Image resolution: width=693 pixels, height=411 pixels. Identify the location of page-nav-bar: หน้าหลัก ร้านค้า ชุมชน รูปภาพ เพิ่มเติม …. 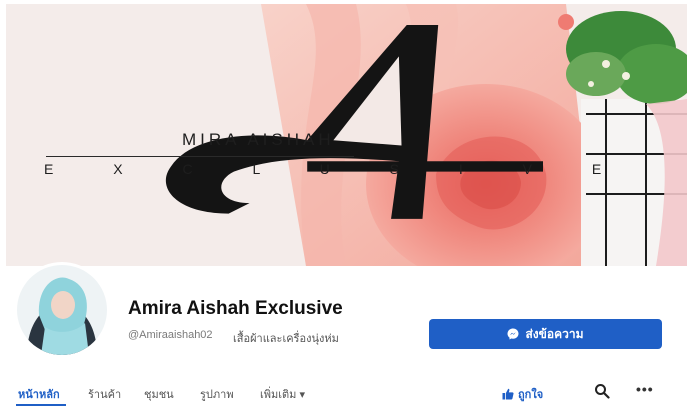
(346, 392).